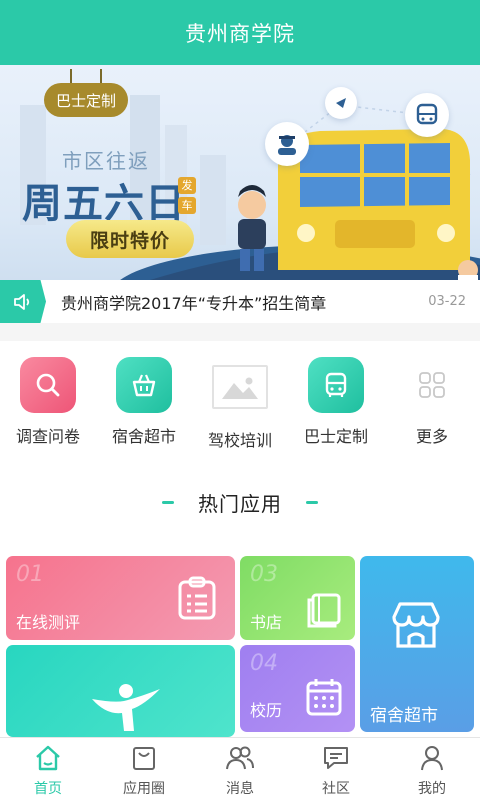  I want to click on promo-button: 限时特价, so click(130, 239).